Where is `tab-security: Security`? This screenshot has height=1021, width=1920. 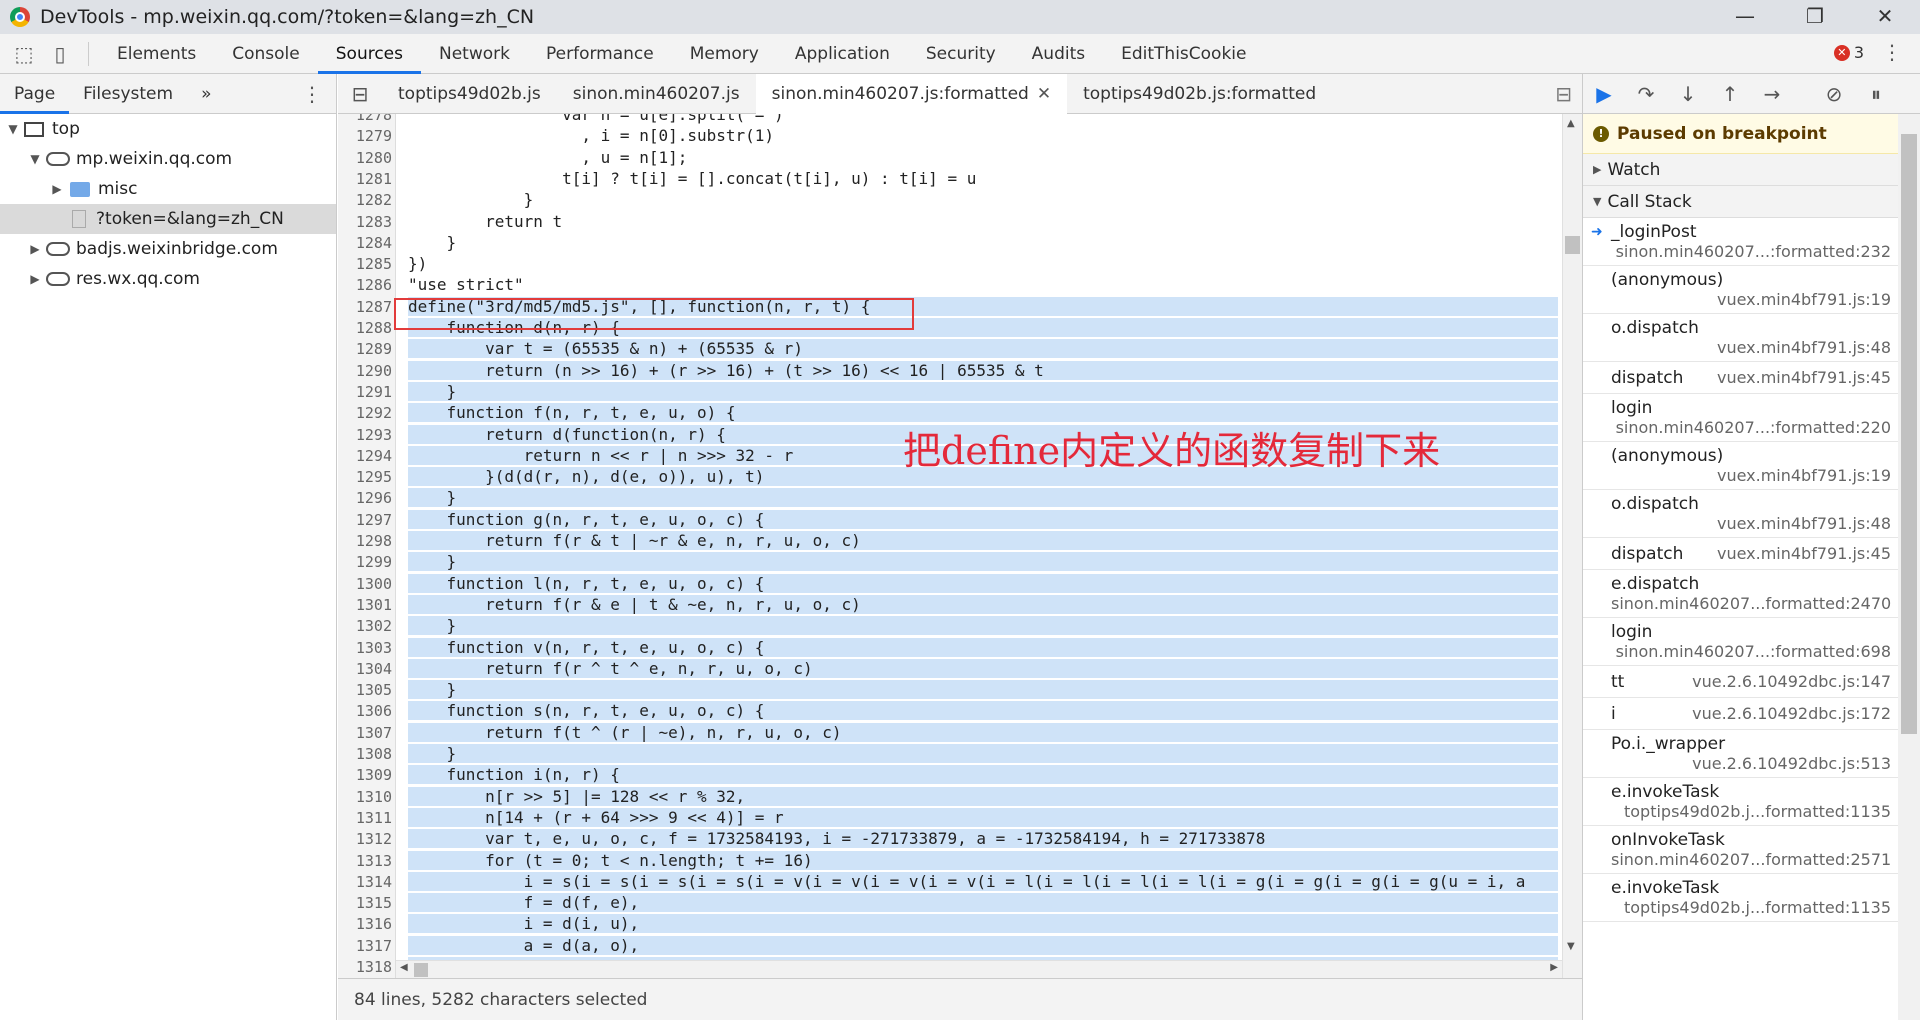
tab-security: Security is located at coordinates (961, 54).